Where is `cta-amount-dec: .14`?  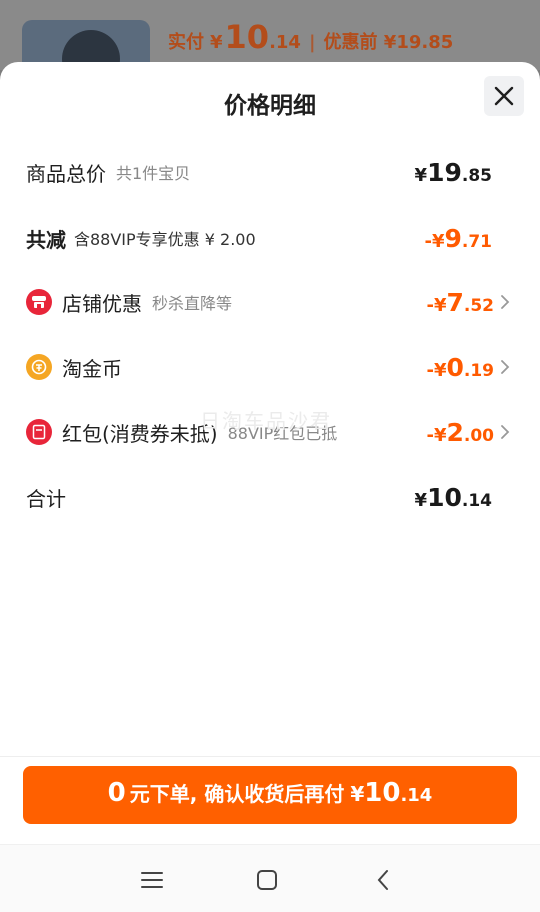
cta-amount-dec: .14 is located at coordinates (416, 795).